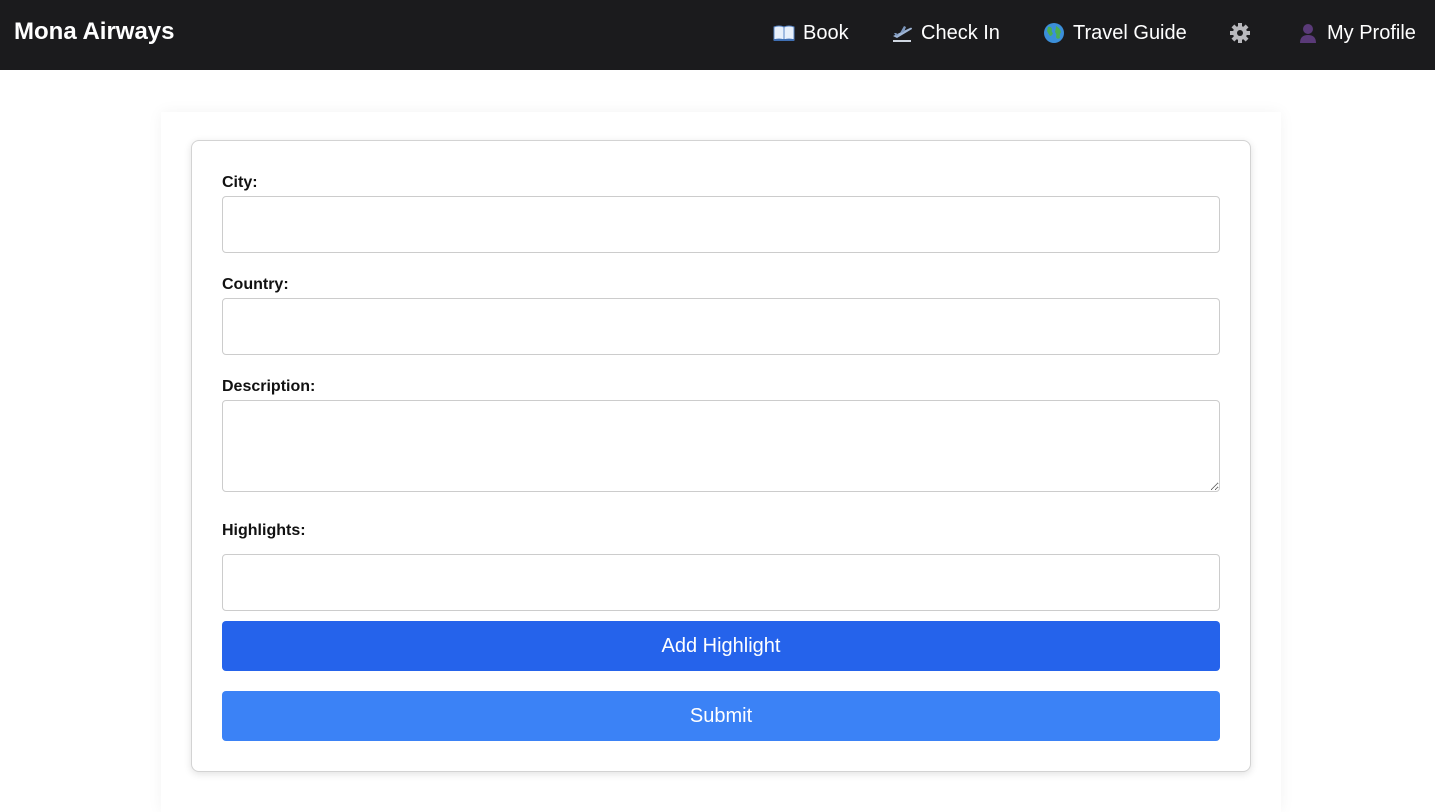 This screenshot has width=1435, height=812. Describe the element at coordinates (721, 224) in the screenshot. I see `city-input` at that location.